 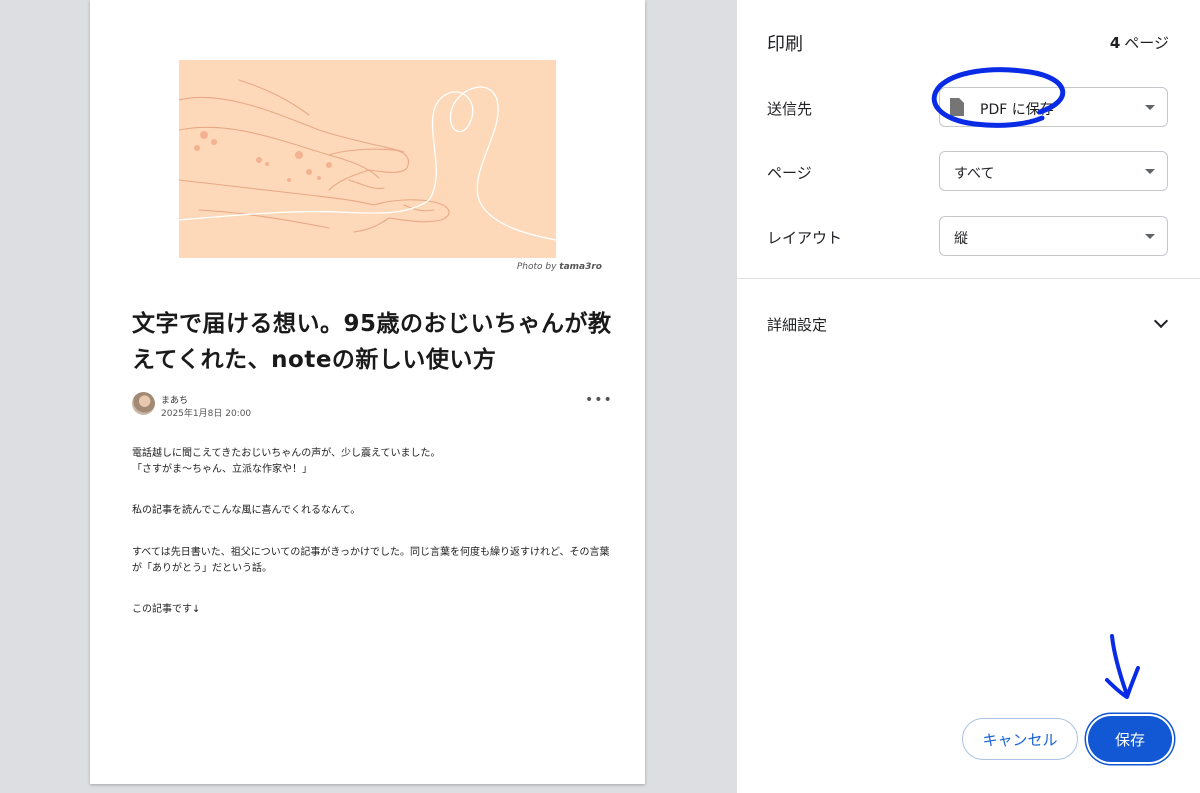 What do you see at coordinates (143, 403) in the screenshot?
I see `author-avatar` at bounding box center [143, 403].